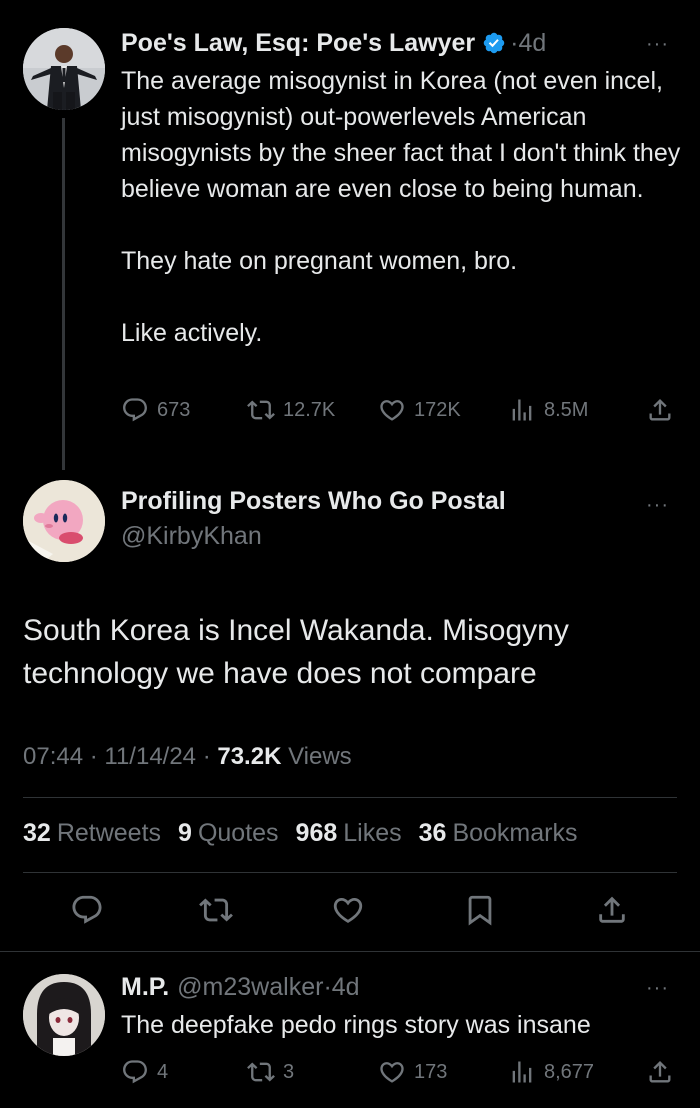 The width and height of the screenshot is (700, 1108). I want to click on retweet-button: 3, so click(270, 1072).